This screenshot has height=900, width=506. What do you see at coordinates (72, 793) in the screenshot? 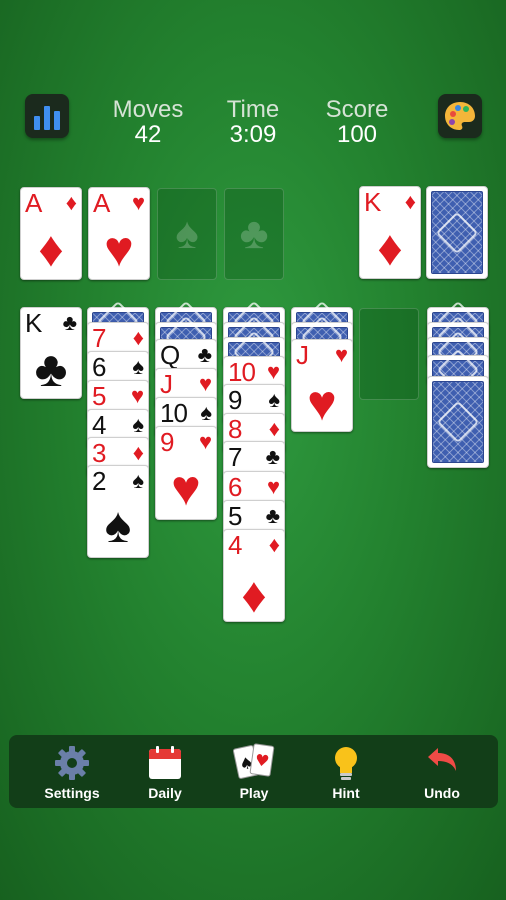
I see `settings-label: Settings` at bounding box center [72, 793].